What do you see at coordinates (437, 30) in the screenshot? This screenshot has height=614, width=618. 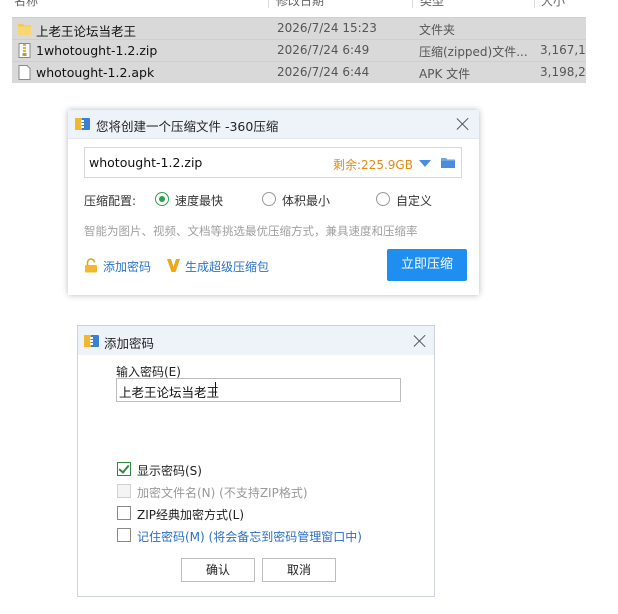 I see `file-type: 文件夹` at bounding box center [437, 30].